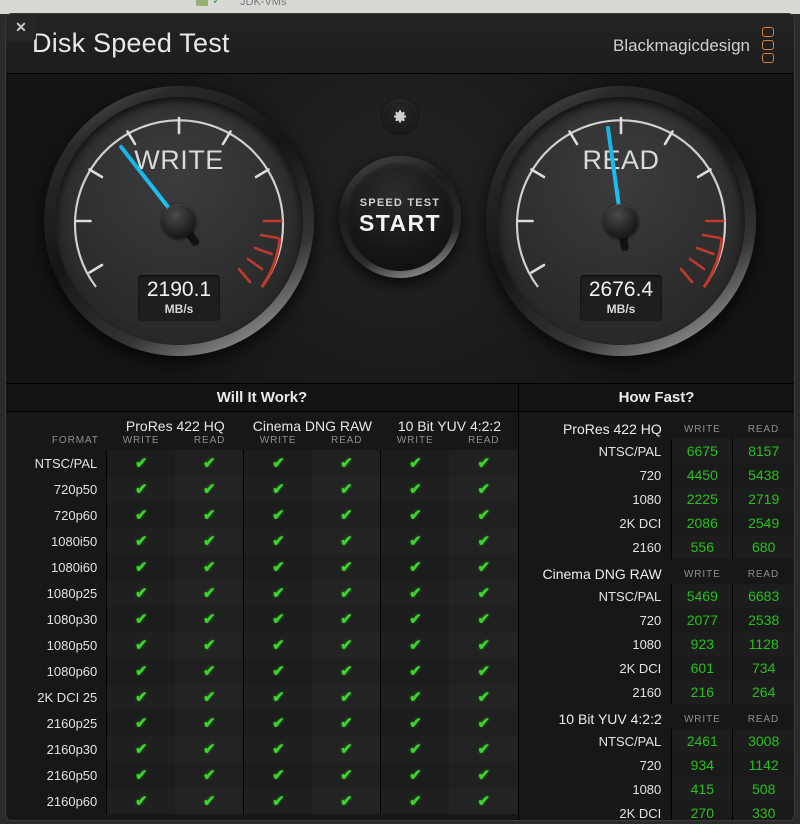  I want to click on app-header: Disk Speed Test Blackmagicdesign, so click(400, 44).